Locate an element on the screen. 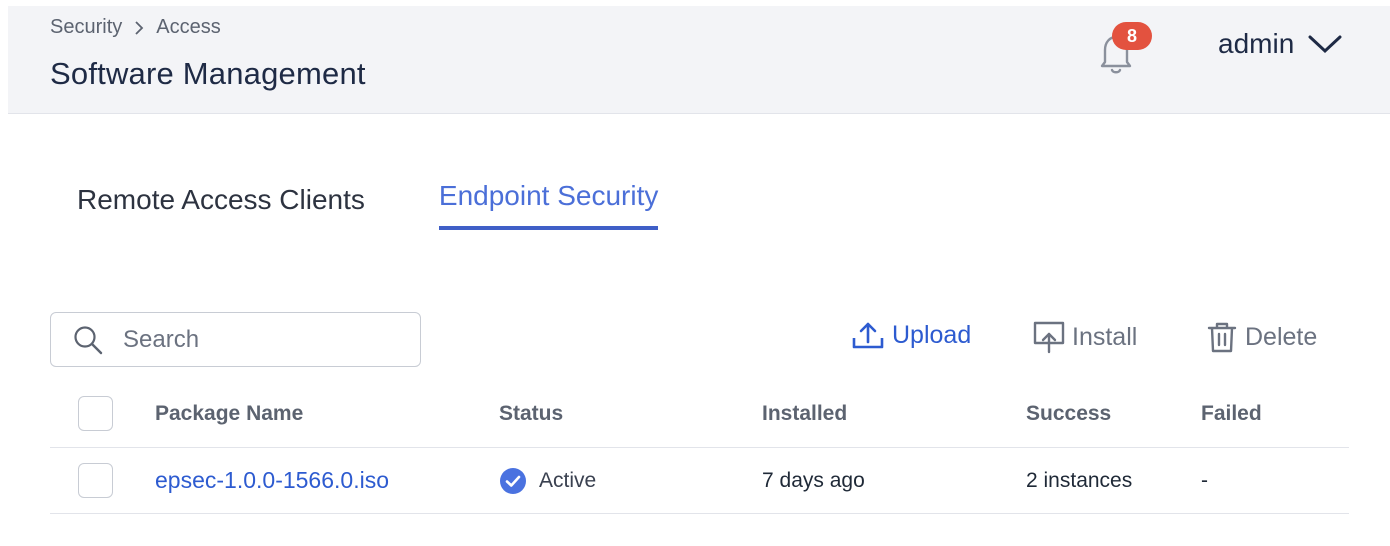 The image size is (1390, 546). breadcrumb: Security Access is located at coordinates (135, 27).